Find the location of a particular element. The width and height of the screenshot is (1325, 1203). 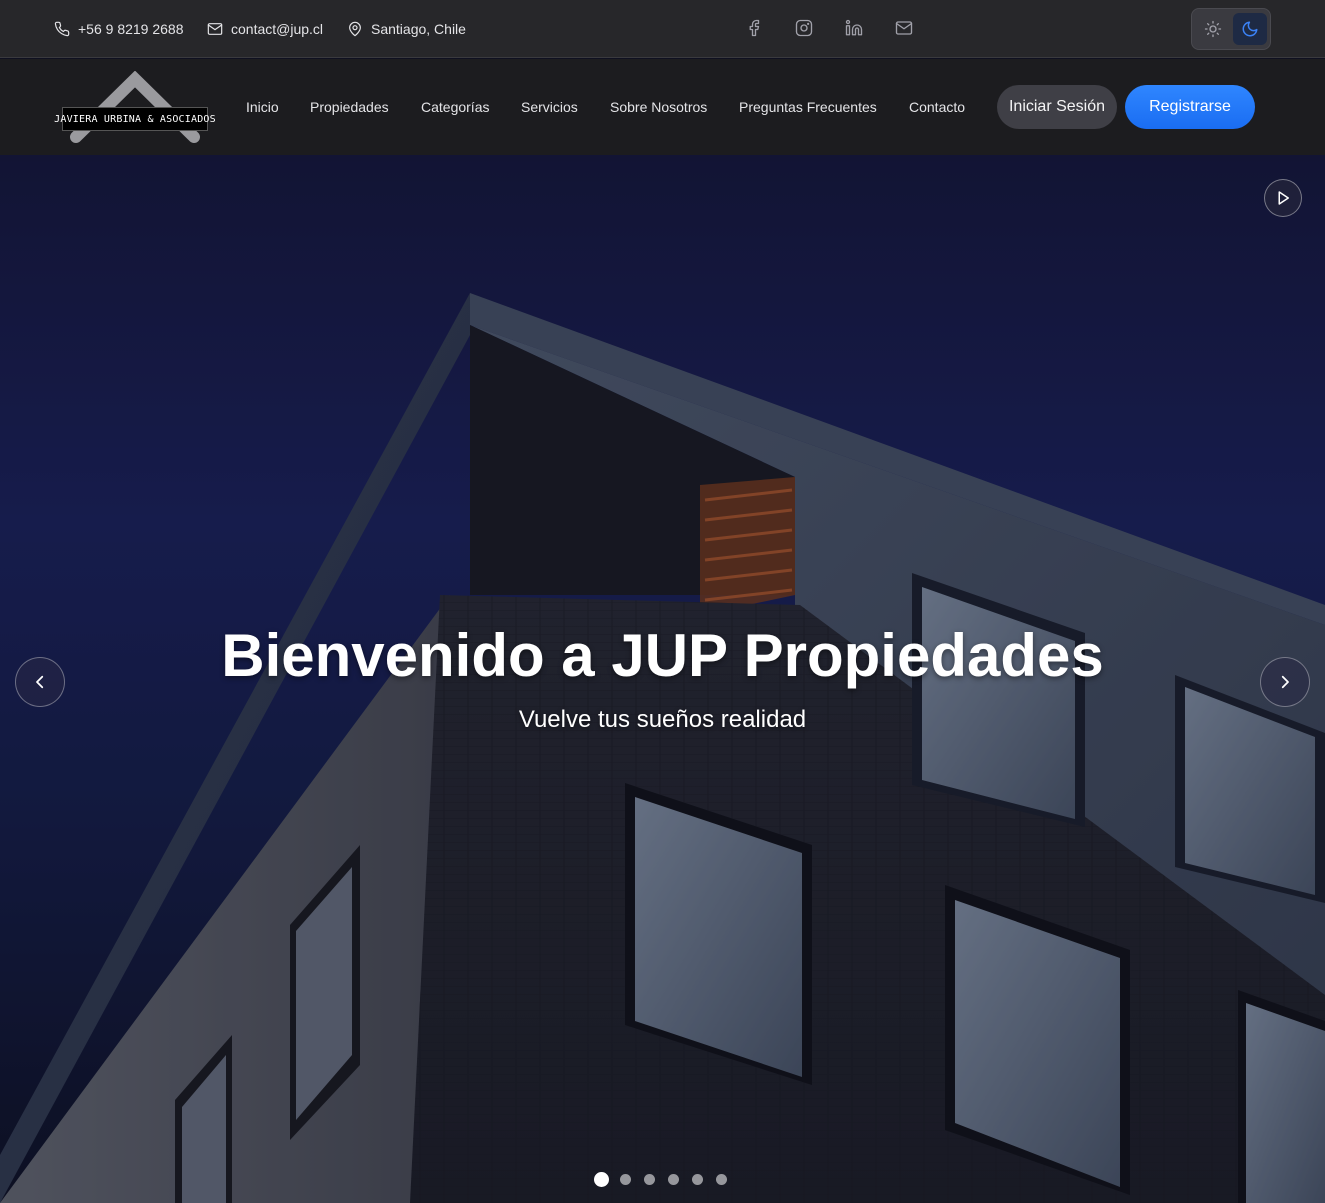

linkedin-link is located at coordinates (854, 28).